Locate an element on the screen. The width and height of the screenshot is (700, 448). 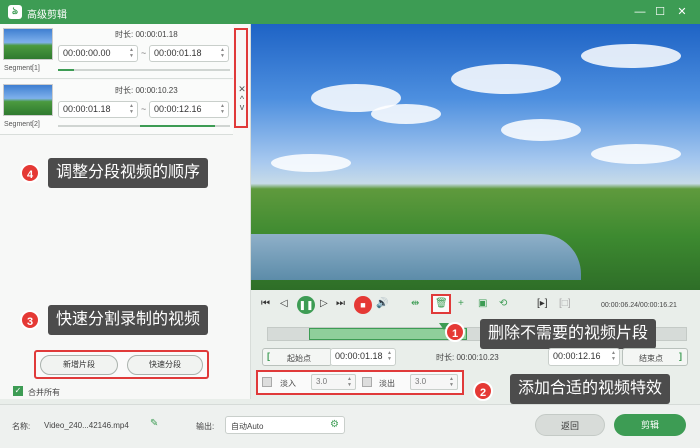
copy-icon: ▣ is located at coordinates (482, 303).